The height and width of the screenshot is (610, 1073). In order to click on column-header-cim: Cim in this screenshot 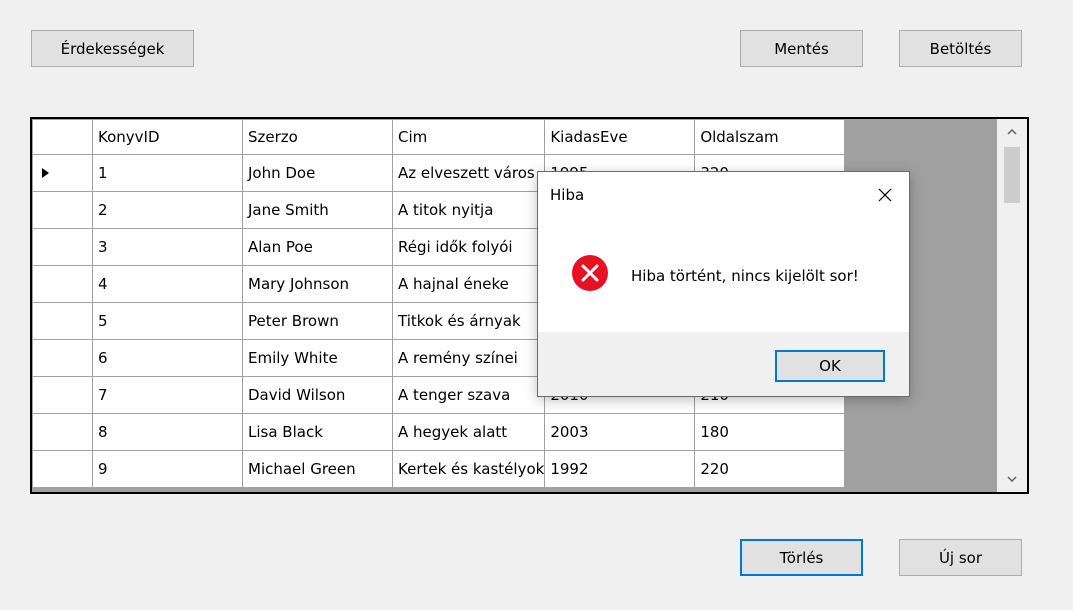, I will do `click(468, 137)`.